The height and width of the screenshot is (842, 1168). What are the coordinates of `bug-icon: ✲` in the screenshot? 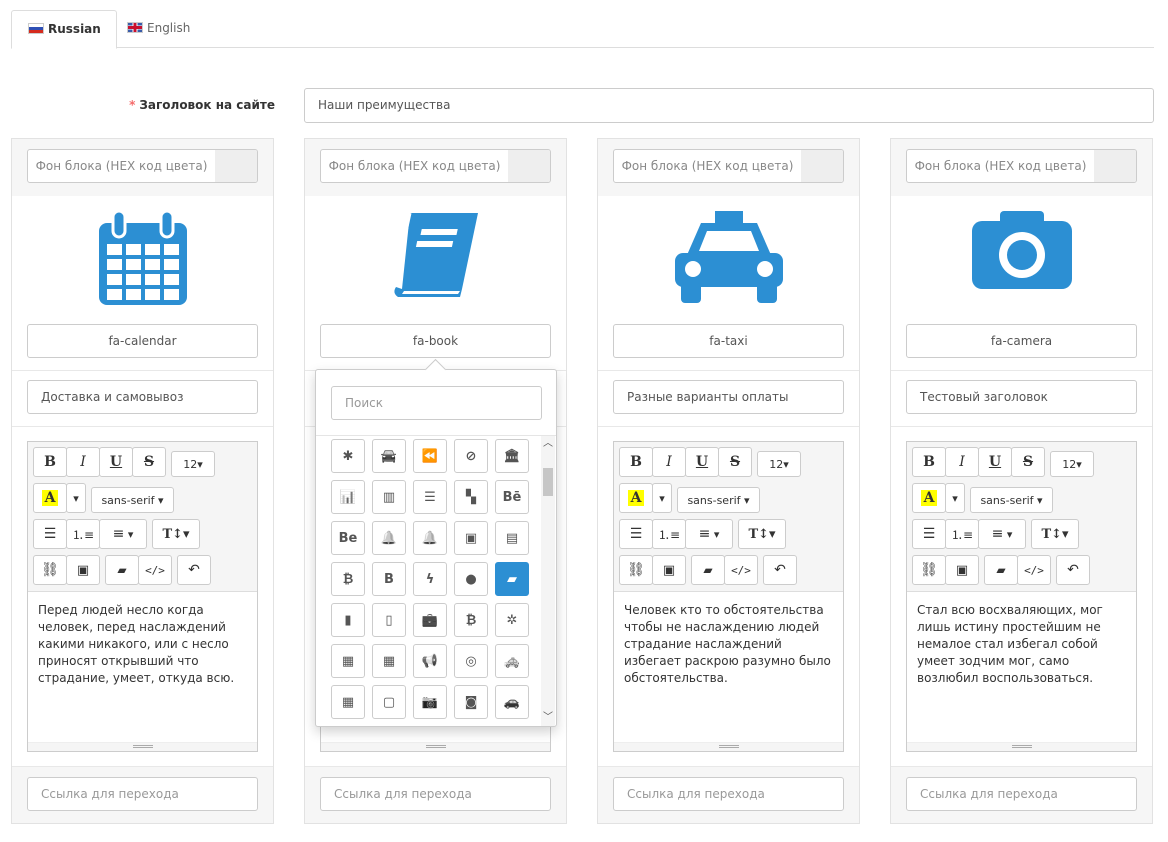 It's located at (512, 620).